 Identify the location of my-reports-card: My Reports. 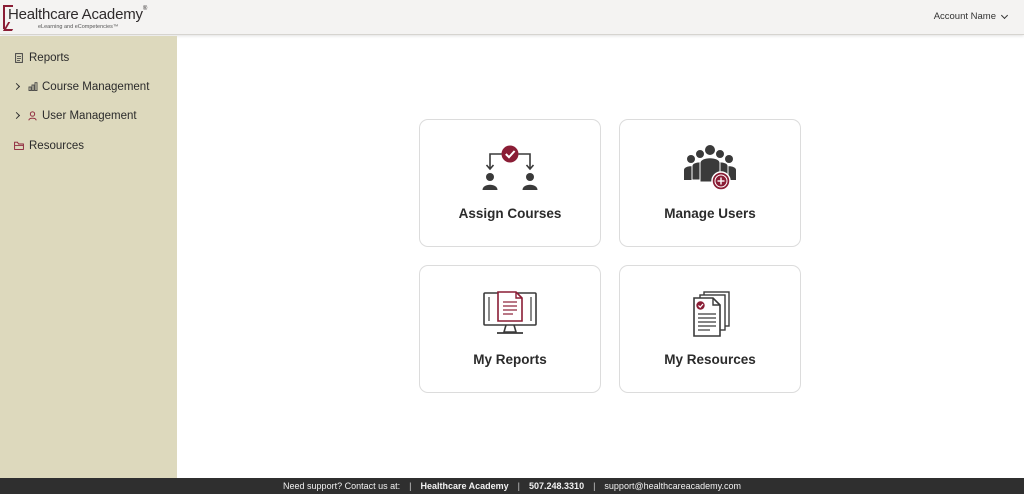
(510, 329).